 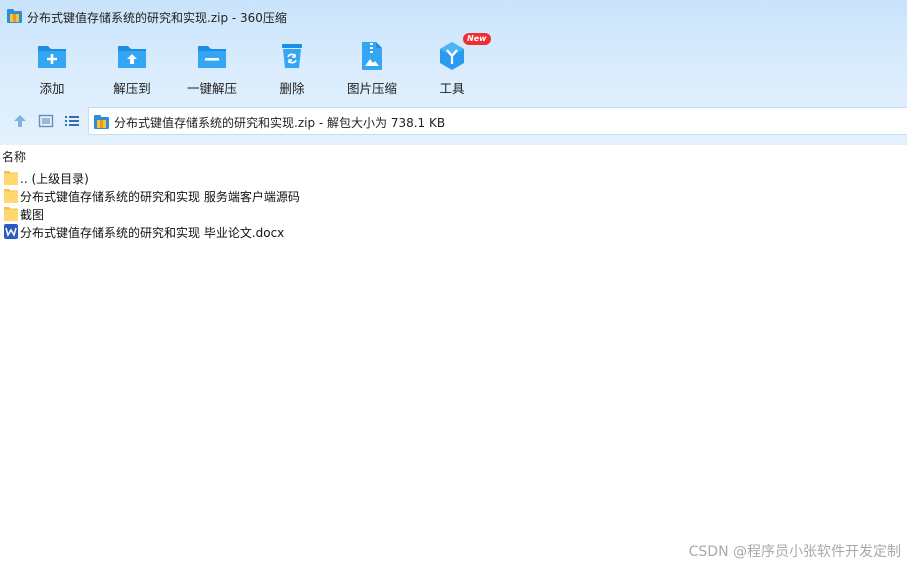 I want to click on one-click-extract-label: 一键解压, so click(x=211, y=88).